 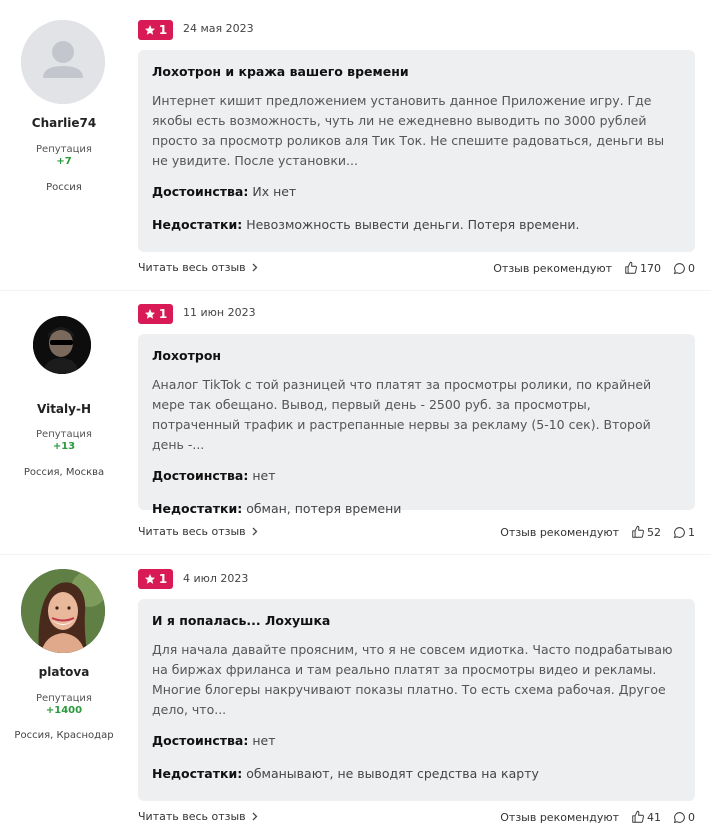 What do you see at coordinates (392, 773) in the screenshot?
I see `cons-value: обманывают, не выводят средства на карту` at bounding box center [392, 773].